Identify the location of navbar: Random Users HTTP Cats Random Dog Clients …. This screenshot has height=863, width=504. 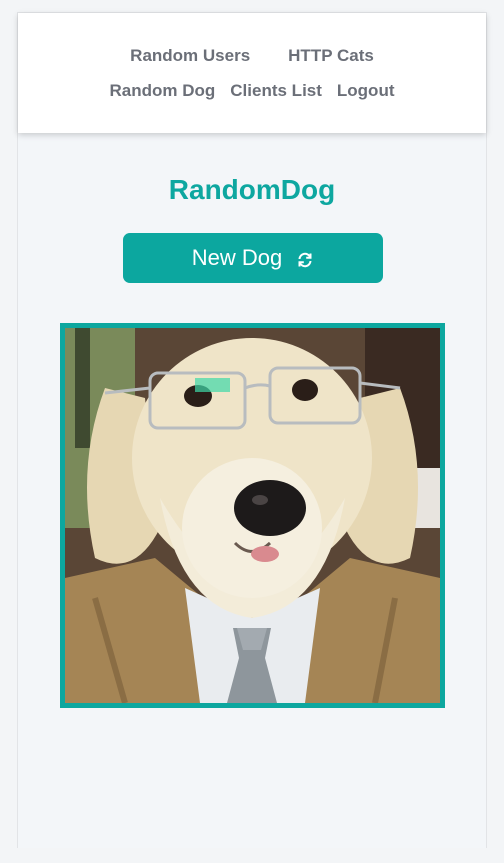
(252, 73).